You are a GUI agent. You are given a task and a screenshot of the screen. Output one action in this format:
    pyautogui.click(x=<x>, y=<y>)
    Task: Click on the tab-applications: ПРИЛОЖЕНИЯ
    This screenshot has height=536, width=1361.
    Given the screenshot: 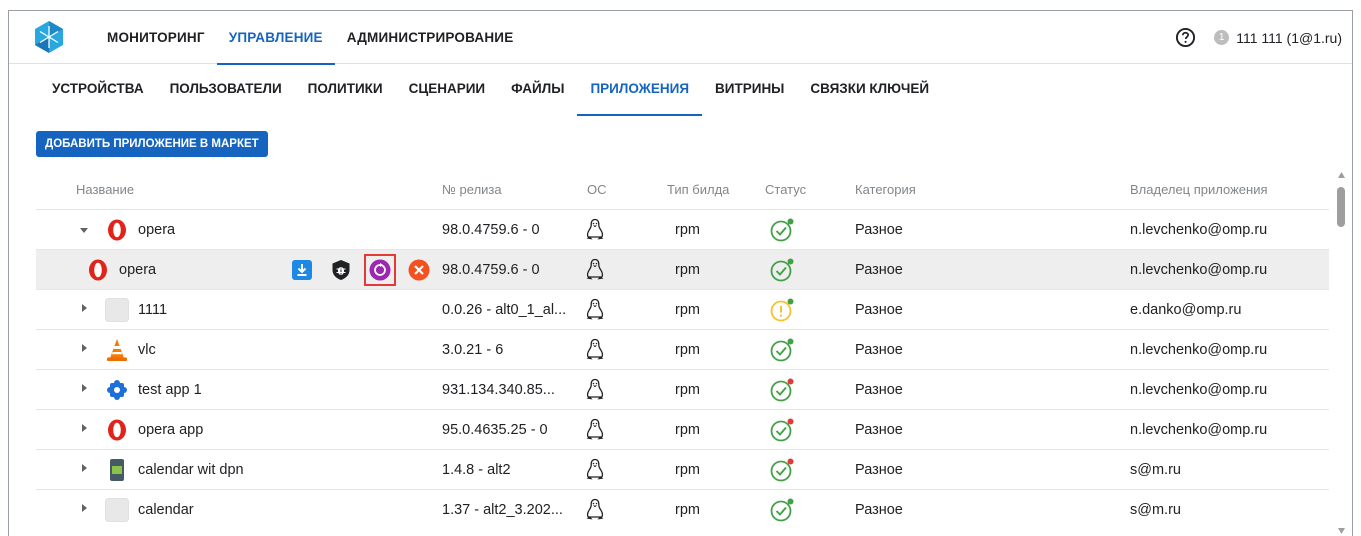 What is the action you would take?
    pyautogui.click(x=639, y=90)
    